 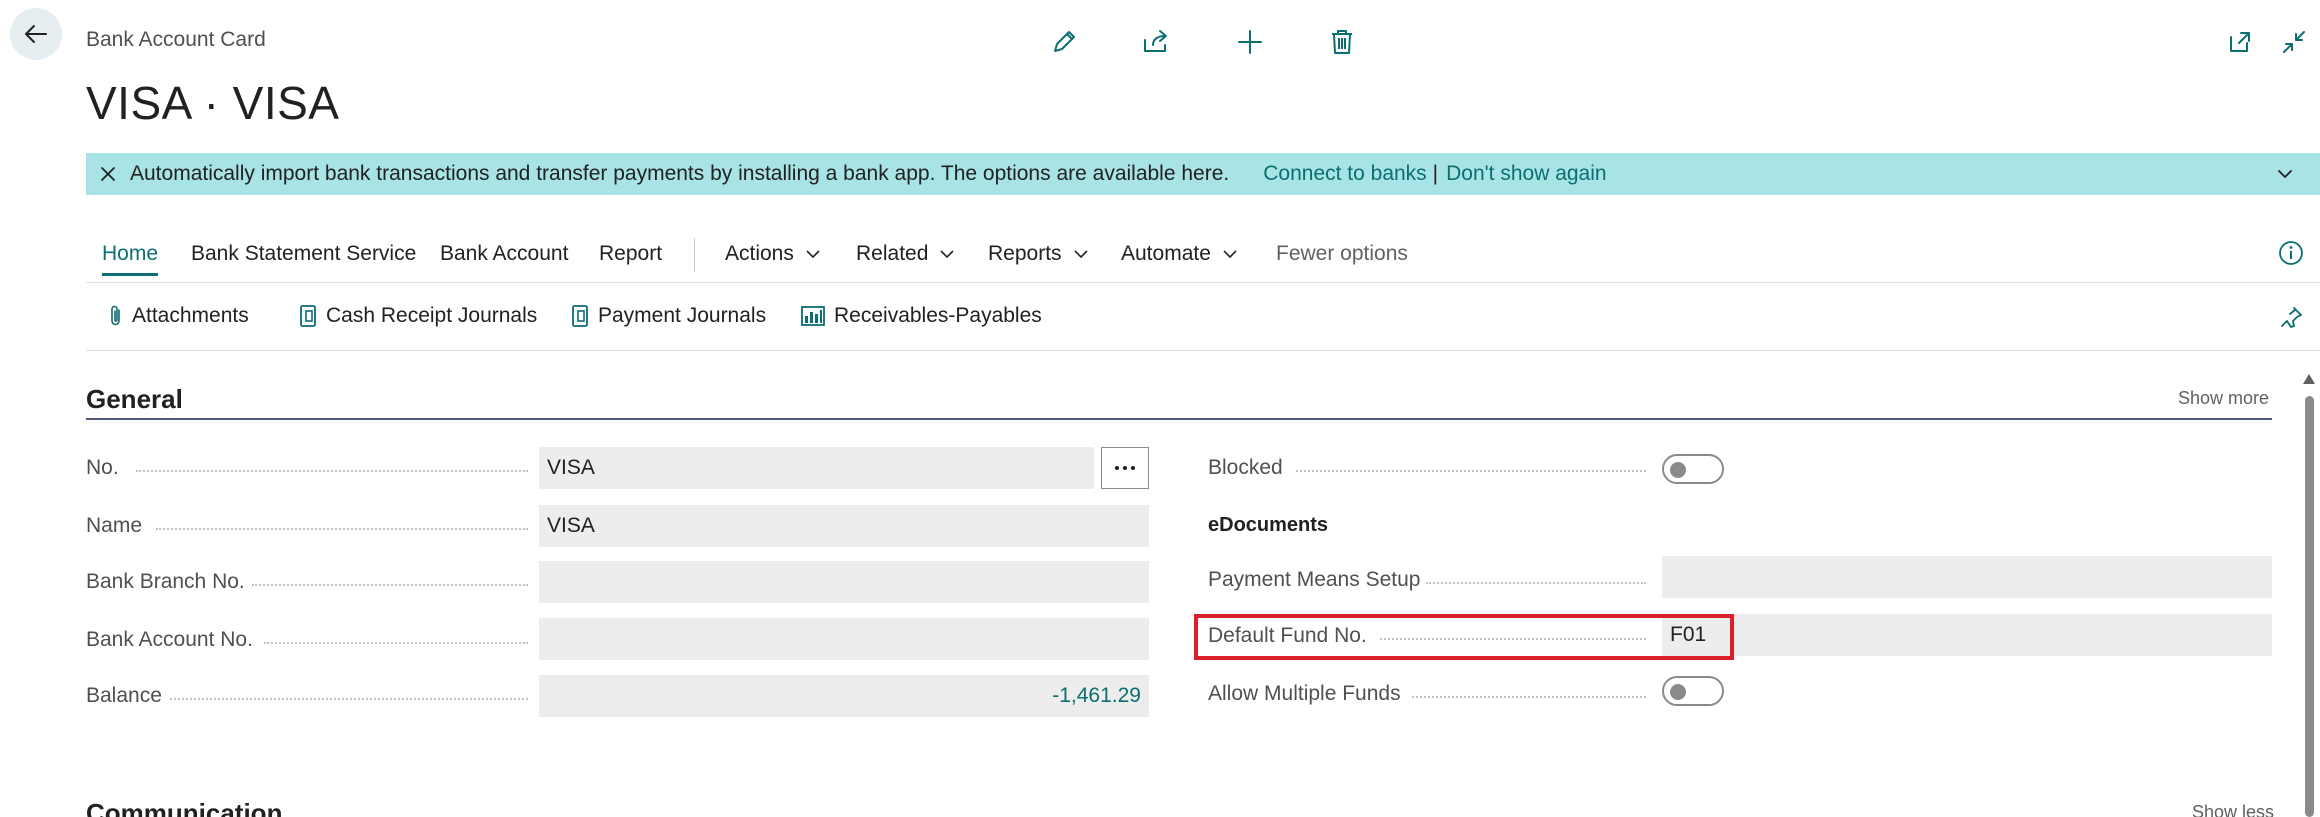 I want to click on scrollbar-thumb, so click(x=2309, y=606).